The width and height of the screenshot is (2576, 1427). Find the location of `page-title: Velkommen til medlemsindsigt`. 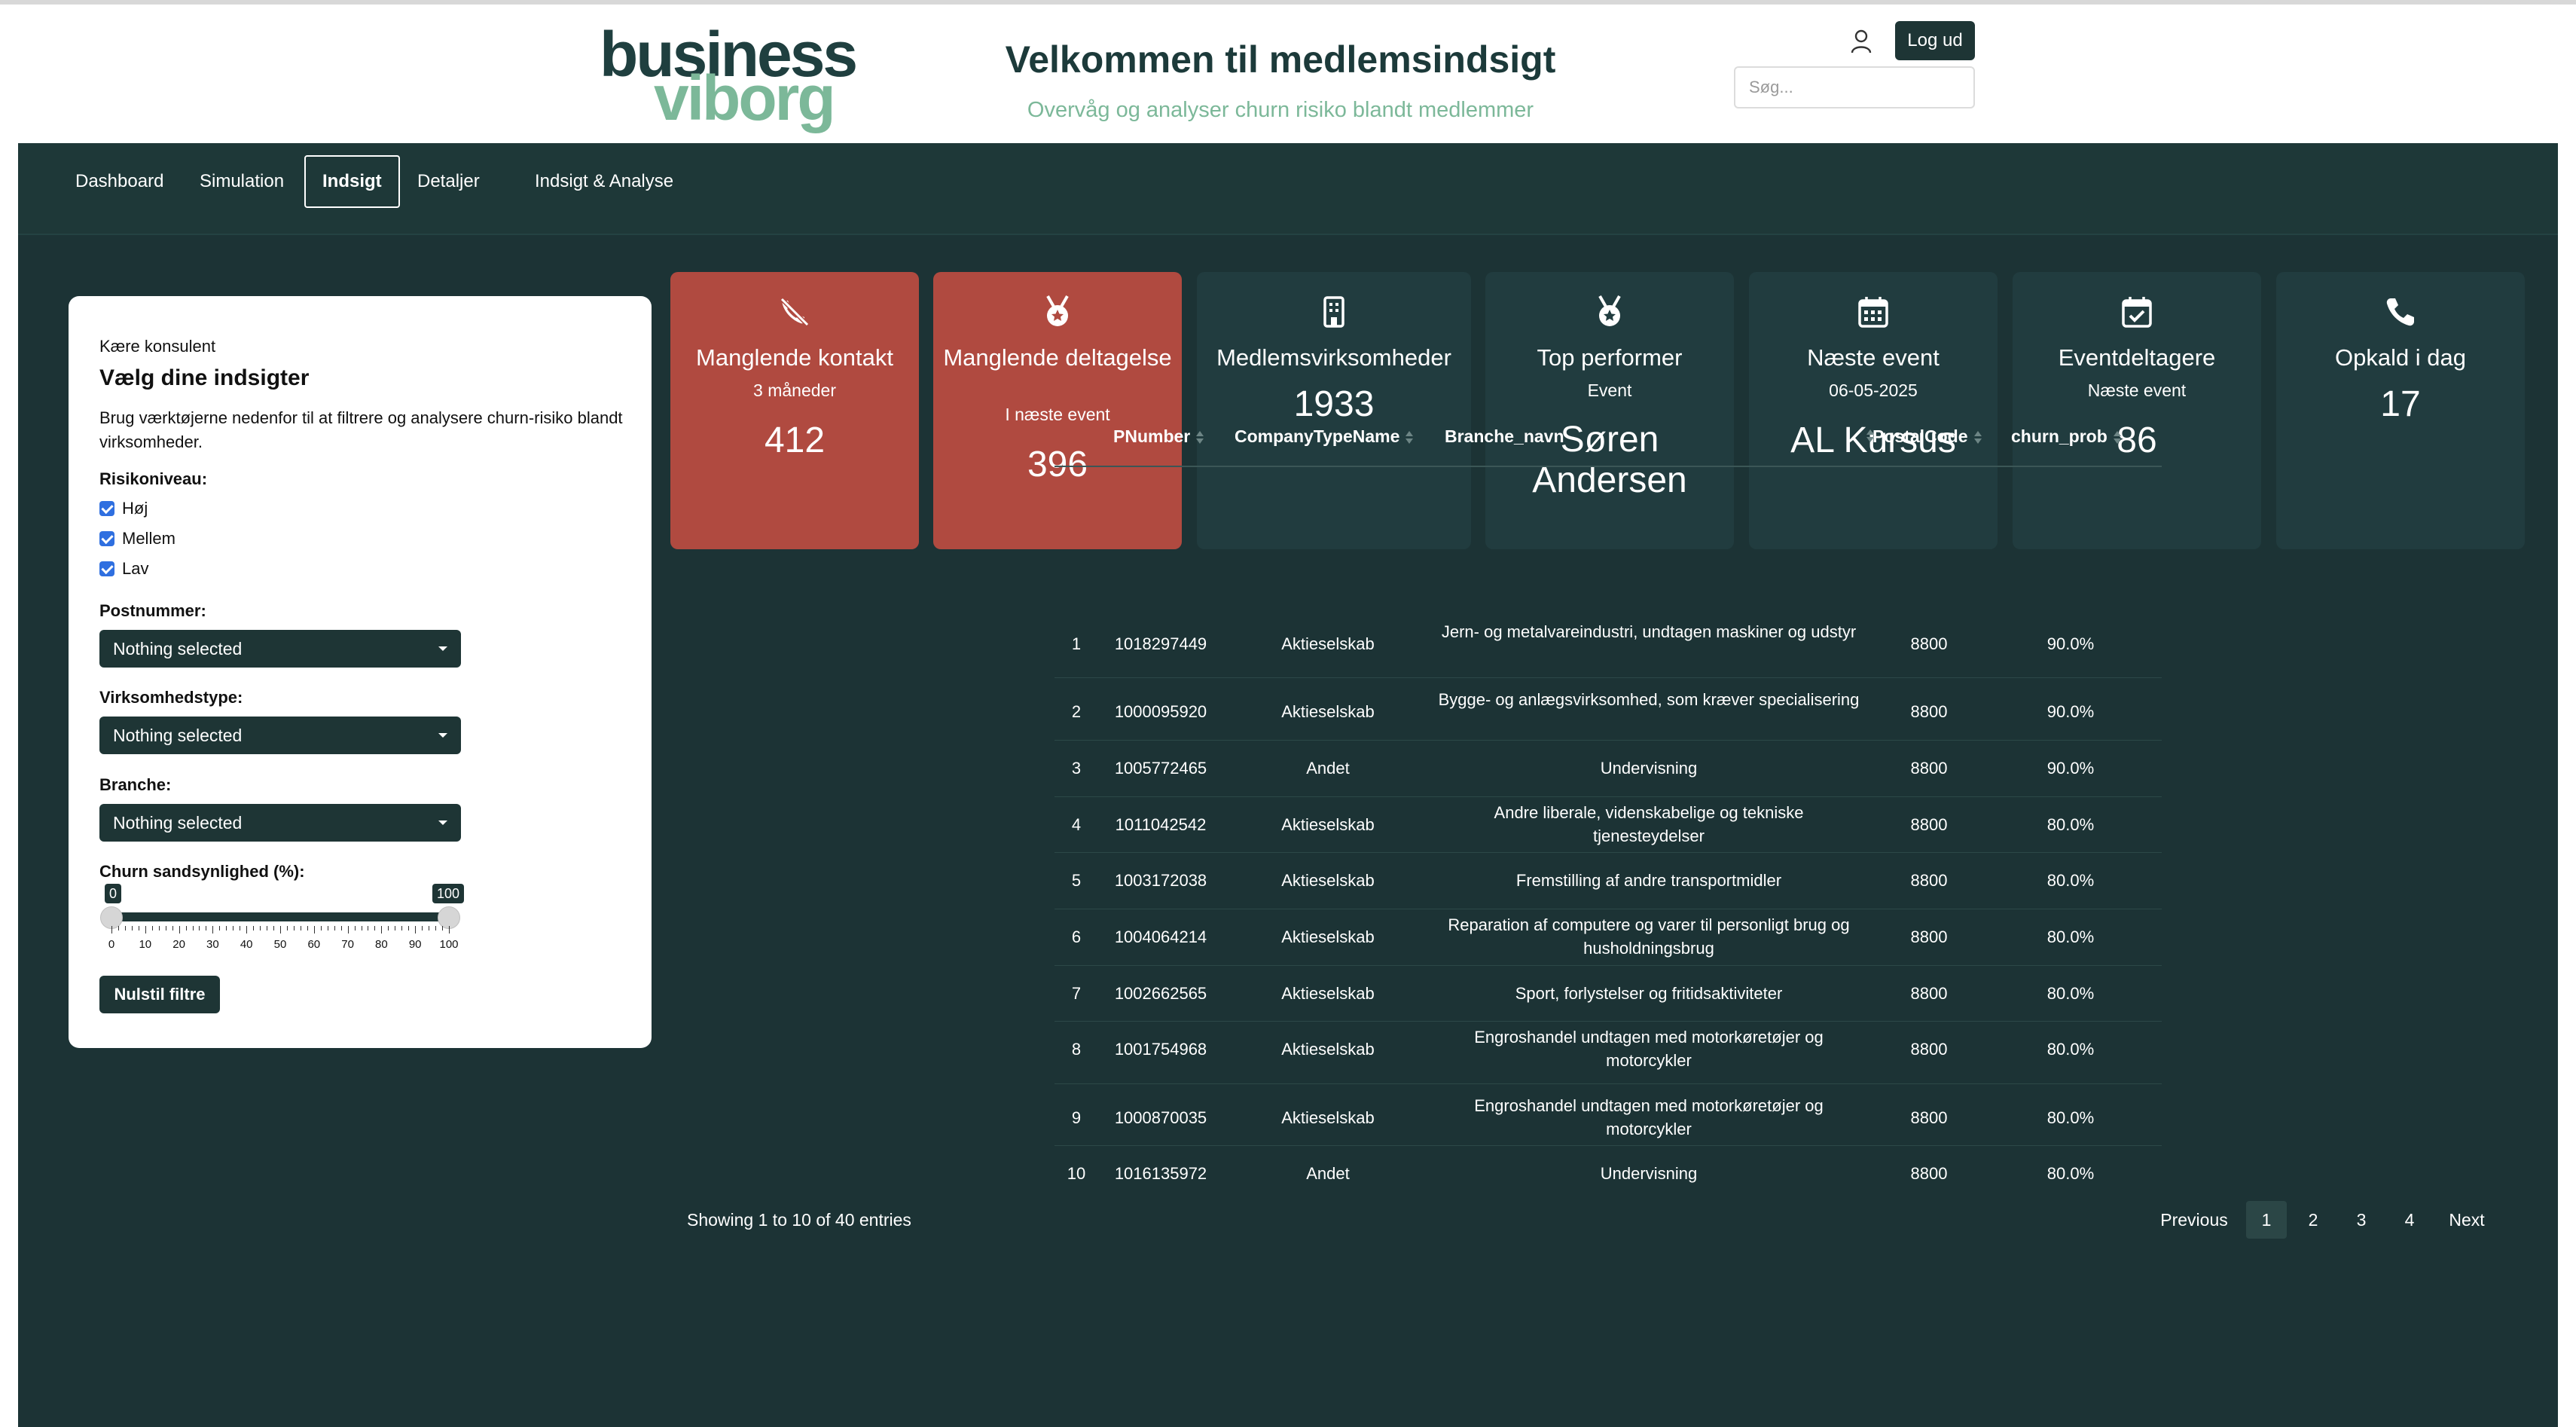

page-title: Velkommen til medlemsindsigt is located at coordinates (1280, 59).